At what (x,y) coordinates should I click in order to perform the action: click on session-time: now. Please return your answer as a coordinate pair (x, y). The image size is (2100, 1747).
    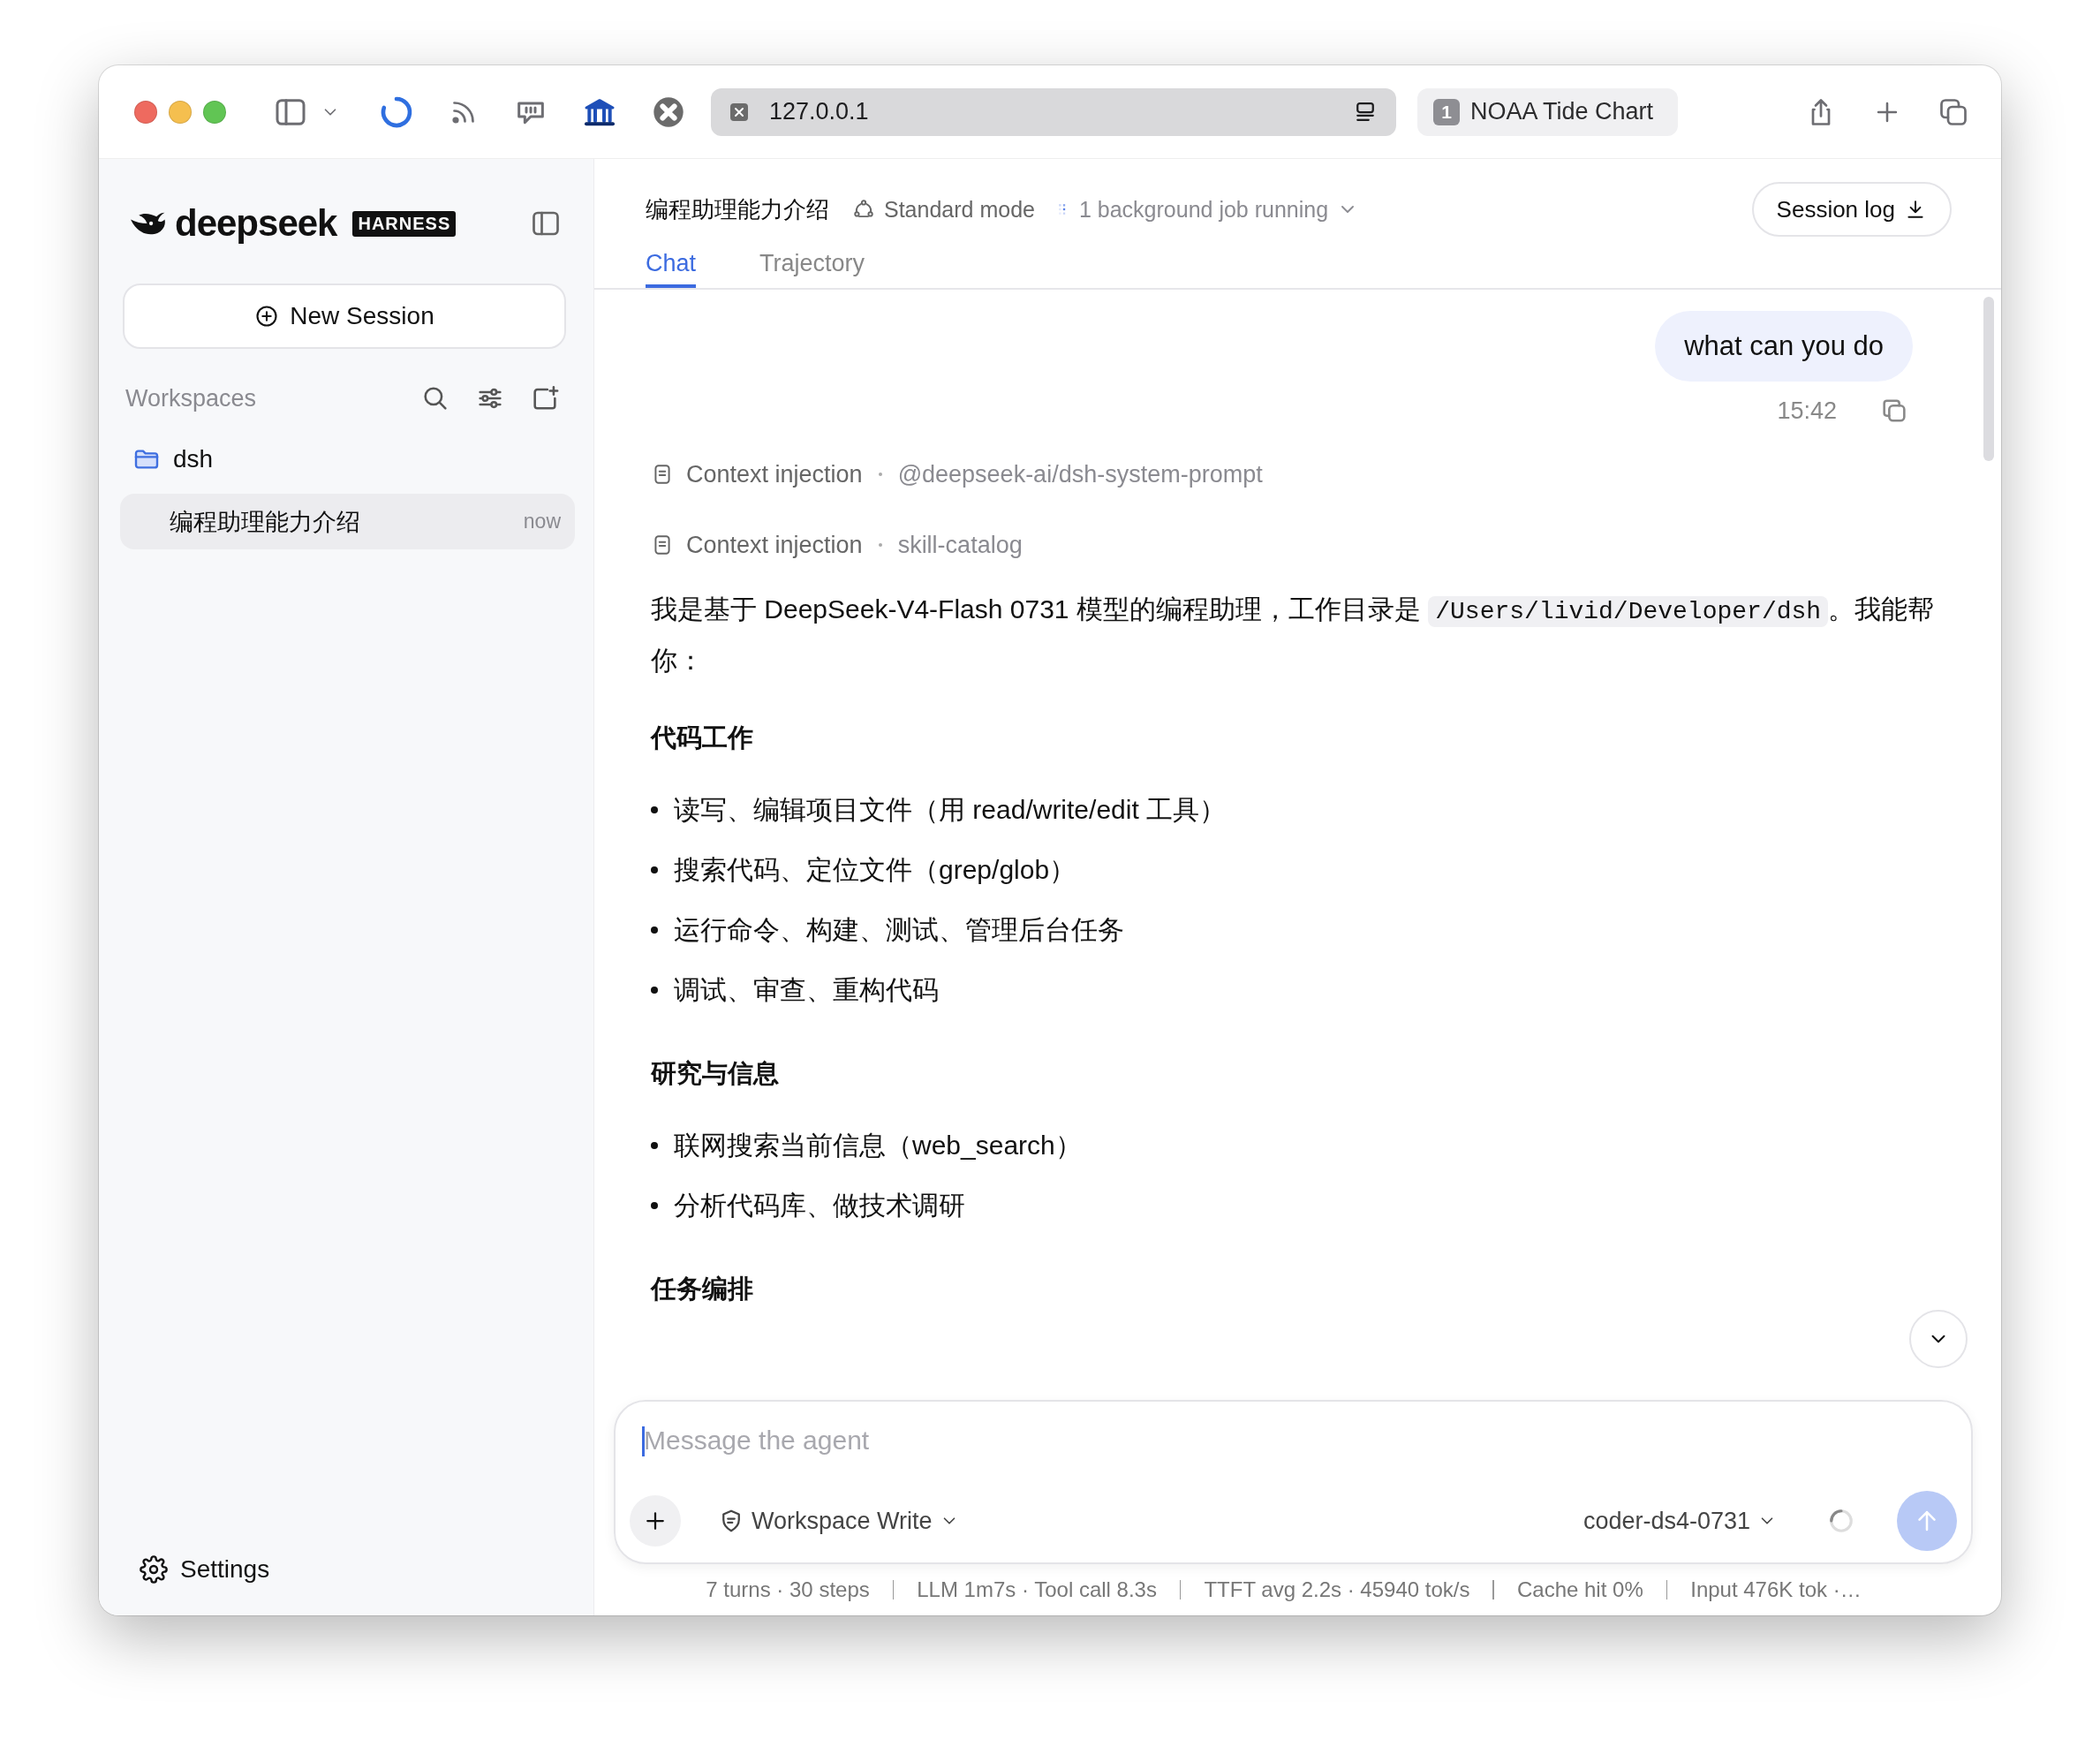
    Looking at the image, I should click on (542, 521).